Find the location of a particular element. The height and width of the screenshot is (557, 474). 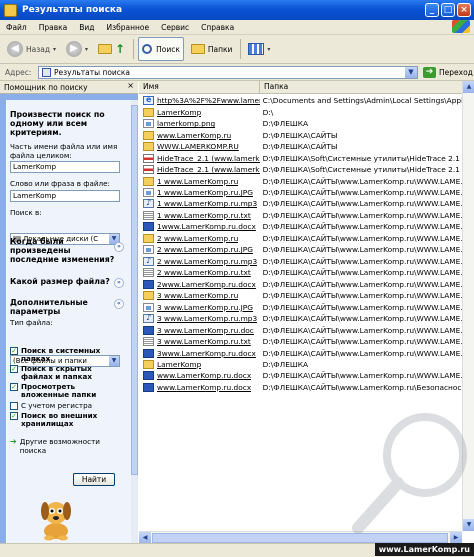

file-name-cell: 1 www.LamerKomp.ru.JPG is located at coordinates (199, 192).